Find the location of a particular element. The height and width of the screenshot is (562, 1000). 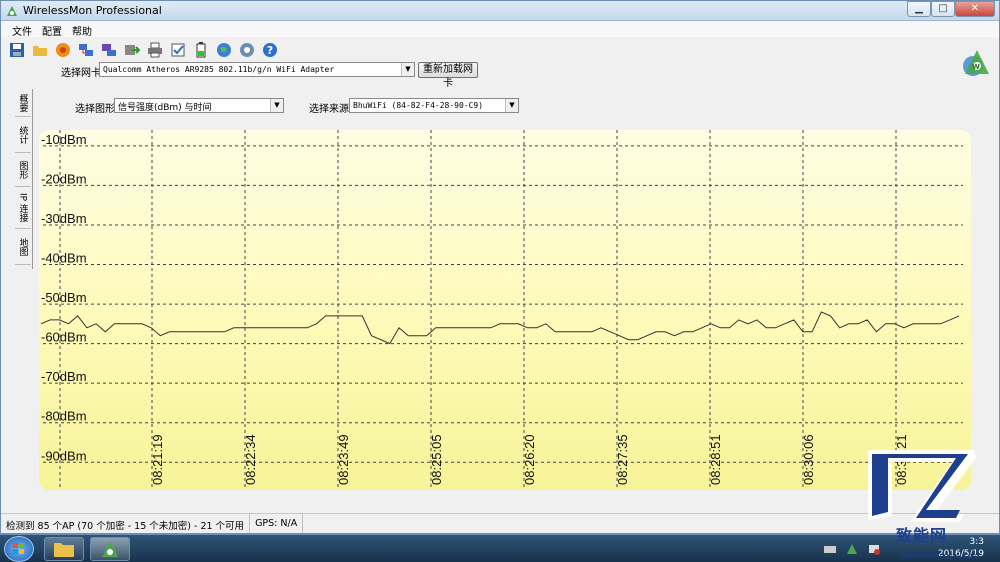

close-button: ✕ is located at coordinates (975, 9).